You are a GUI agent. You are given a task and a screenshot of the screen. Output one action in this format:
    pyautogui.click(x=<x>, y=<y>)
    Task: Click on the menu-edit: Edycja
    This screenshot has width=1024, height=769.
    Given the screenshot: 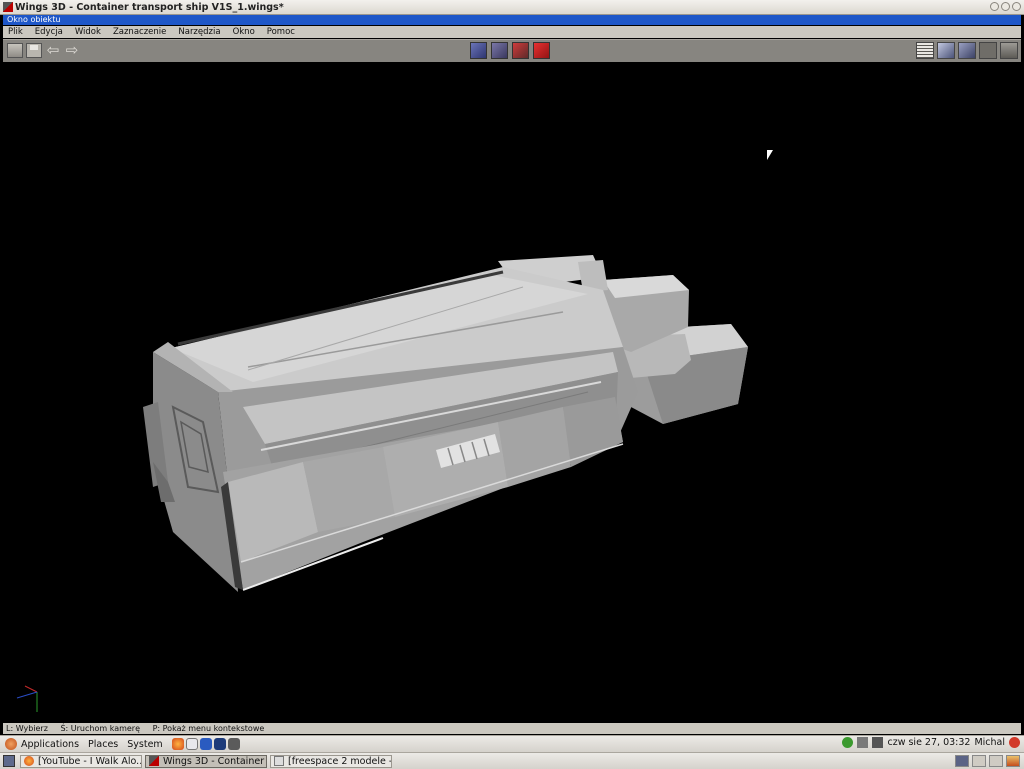 What is the action you would take?
    pyautogui.click(x=49, y=32)
    